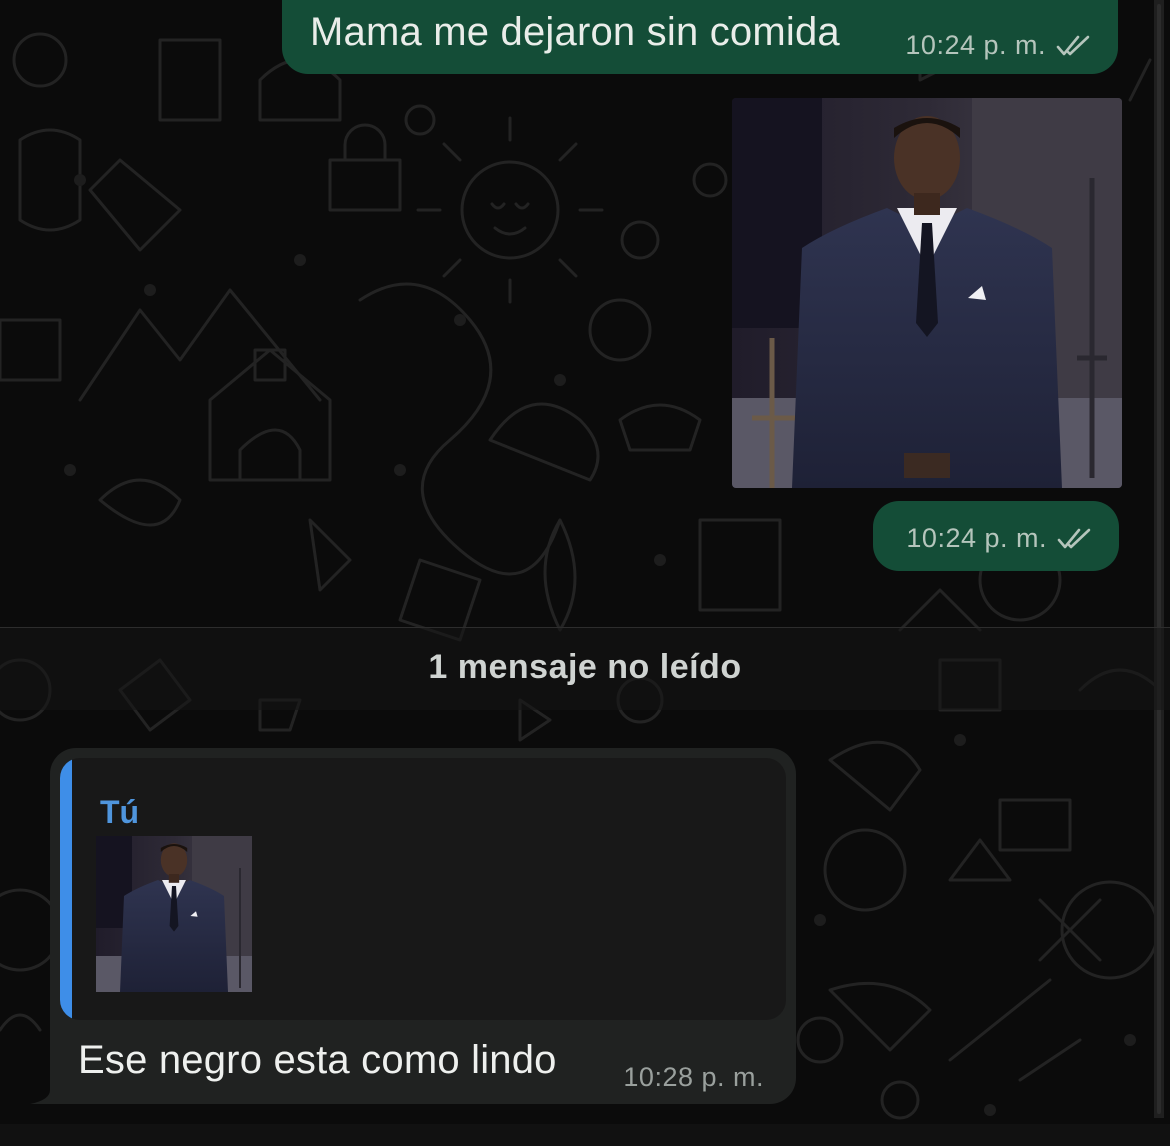 This screenshot has height=1146, width=1170. I want to click on message-meta: 10:28 p. m., so click(693, 1077).